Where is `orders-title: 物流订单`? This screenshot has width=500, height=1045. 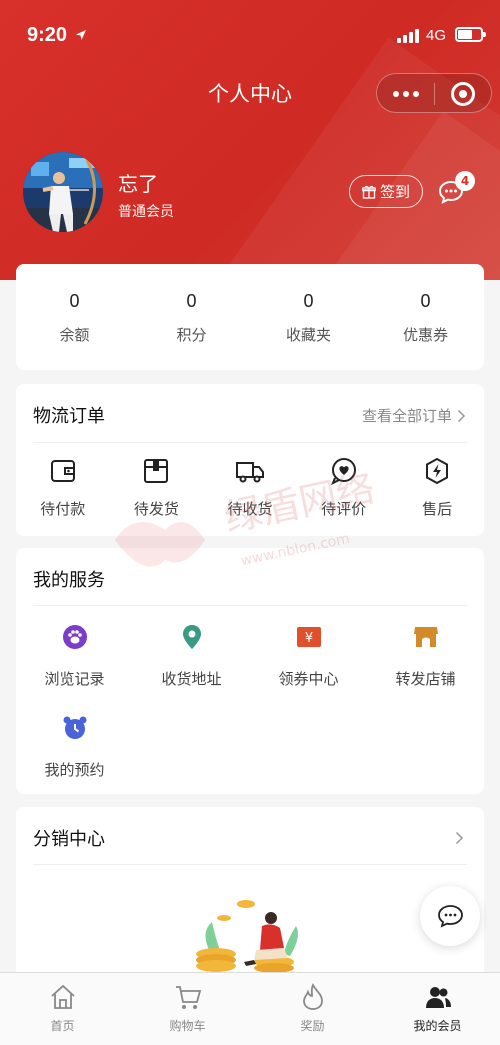
orders-title: 物流订单 is located at coordinates (69, 416).